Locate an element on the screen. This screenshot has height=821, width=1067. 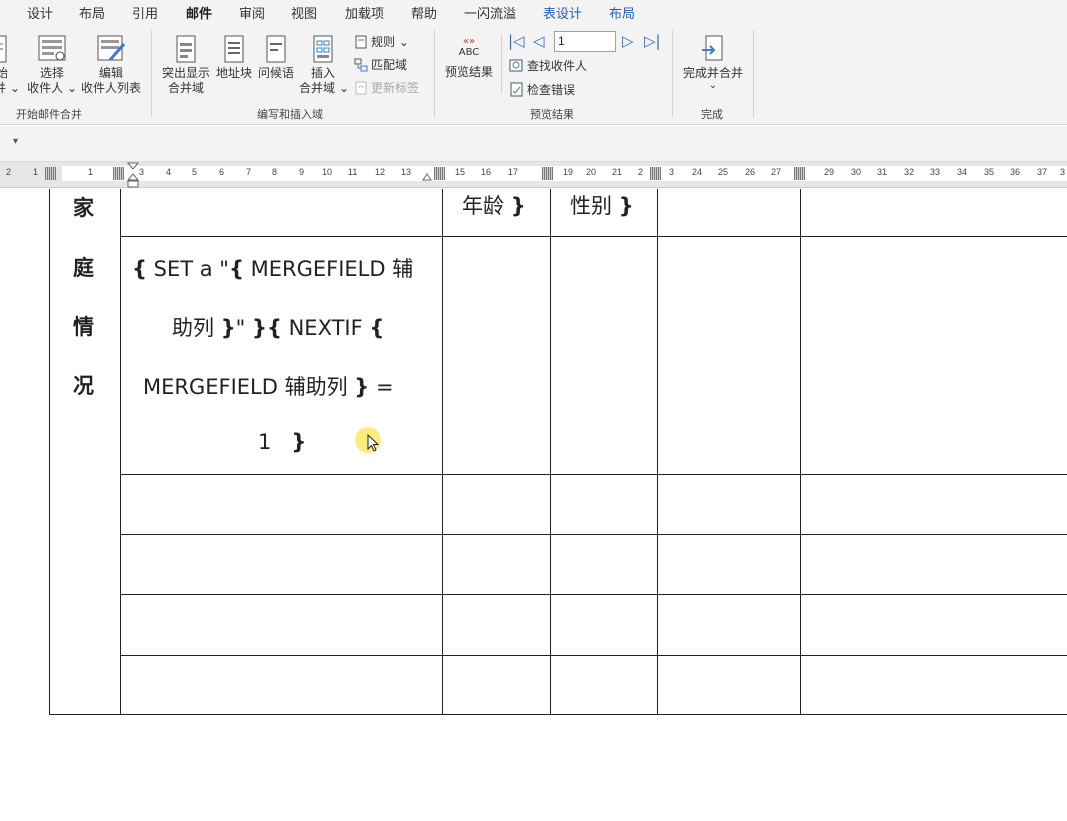
rules-button: 规则 ⌄ is located at coordinates (381, 41).